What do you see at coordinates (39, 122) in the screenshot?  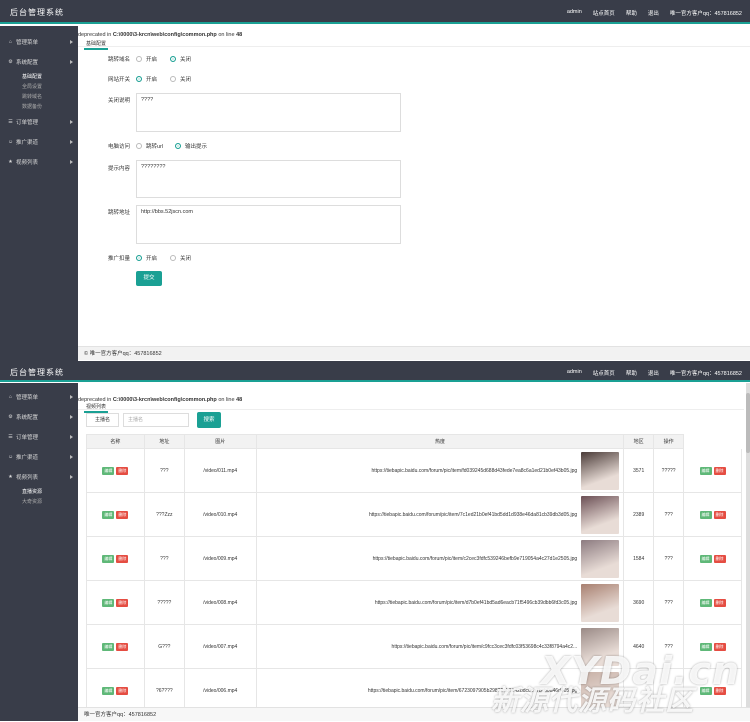 I see `sidebar-item-orders: ☰ 订单管理` at bounding box center [39, 122].